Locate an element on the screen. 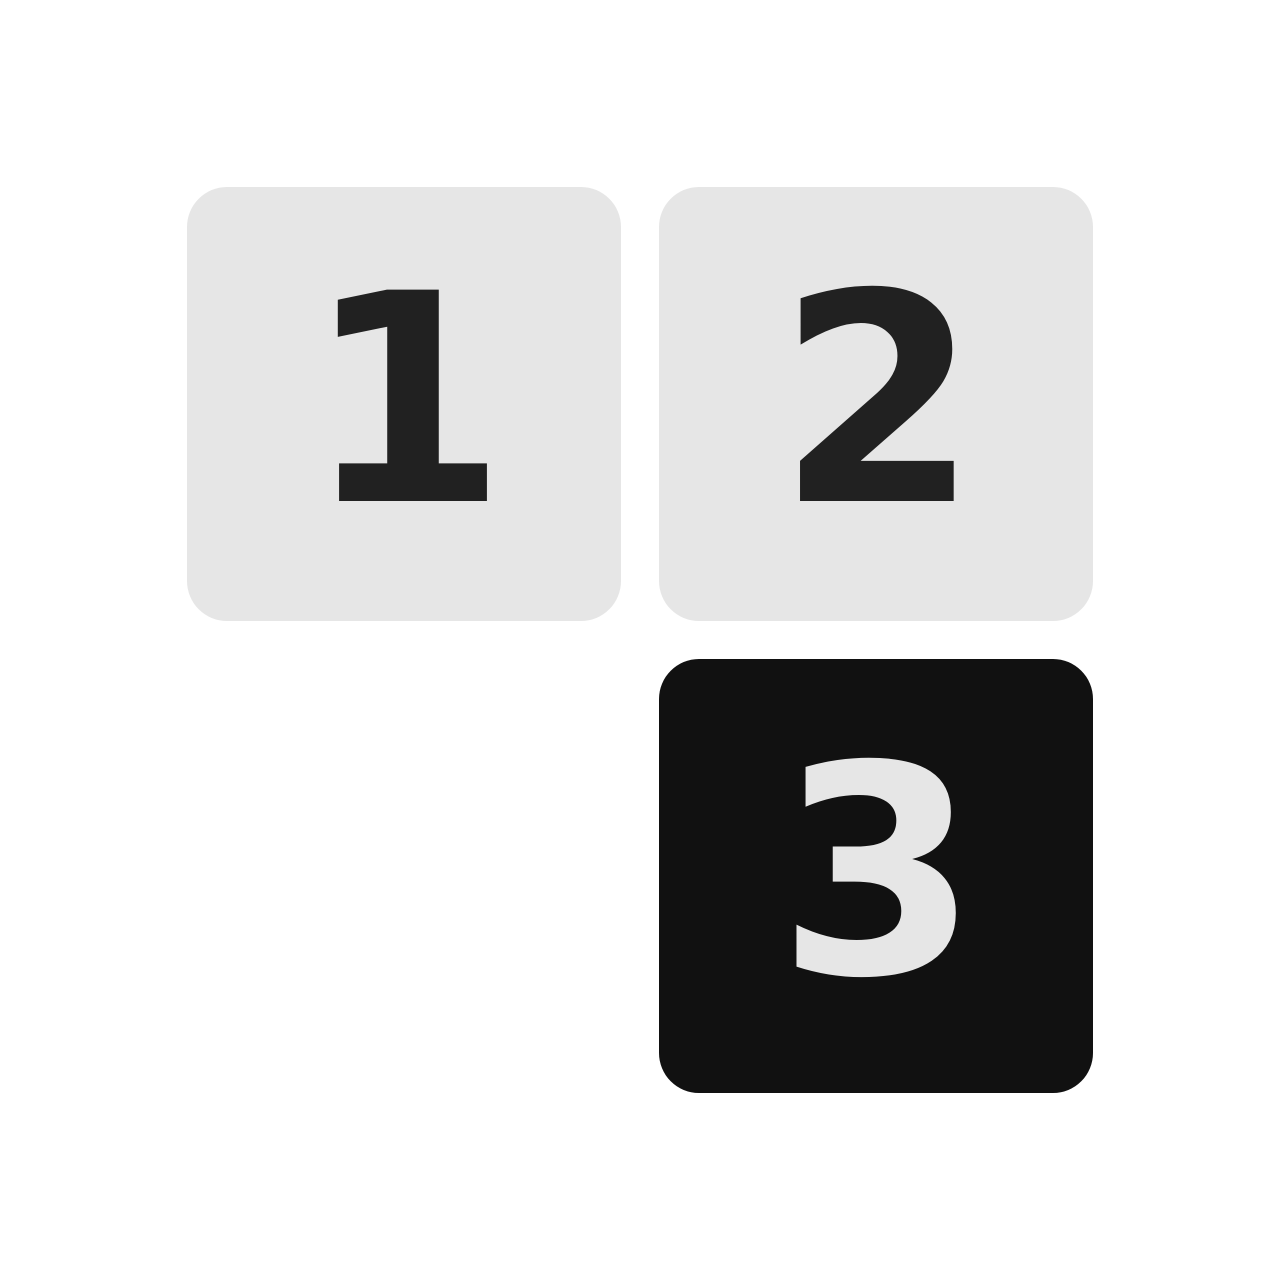 The height and width of the screenshot is (1280, 1280). tile-2: 2 is located at coordinates (876, 404).